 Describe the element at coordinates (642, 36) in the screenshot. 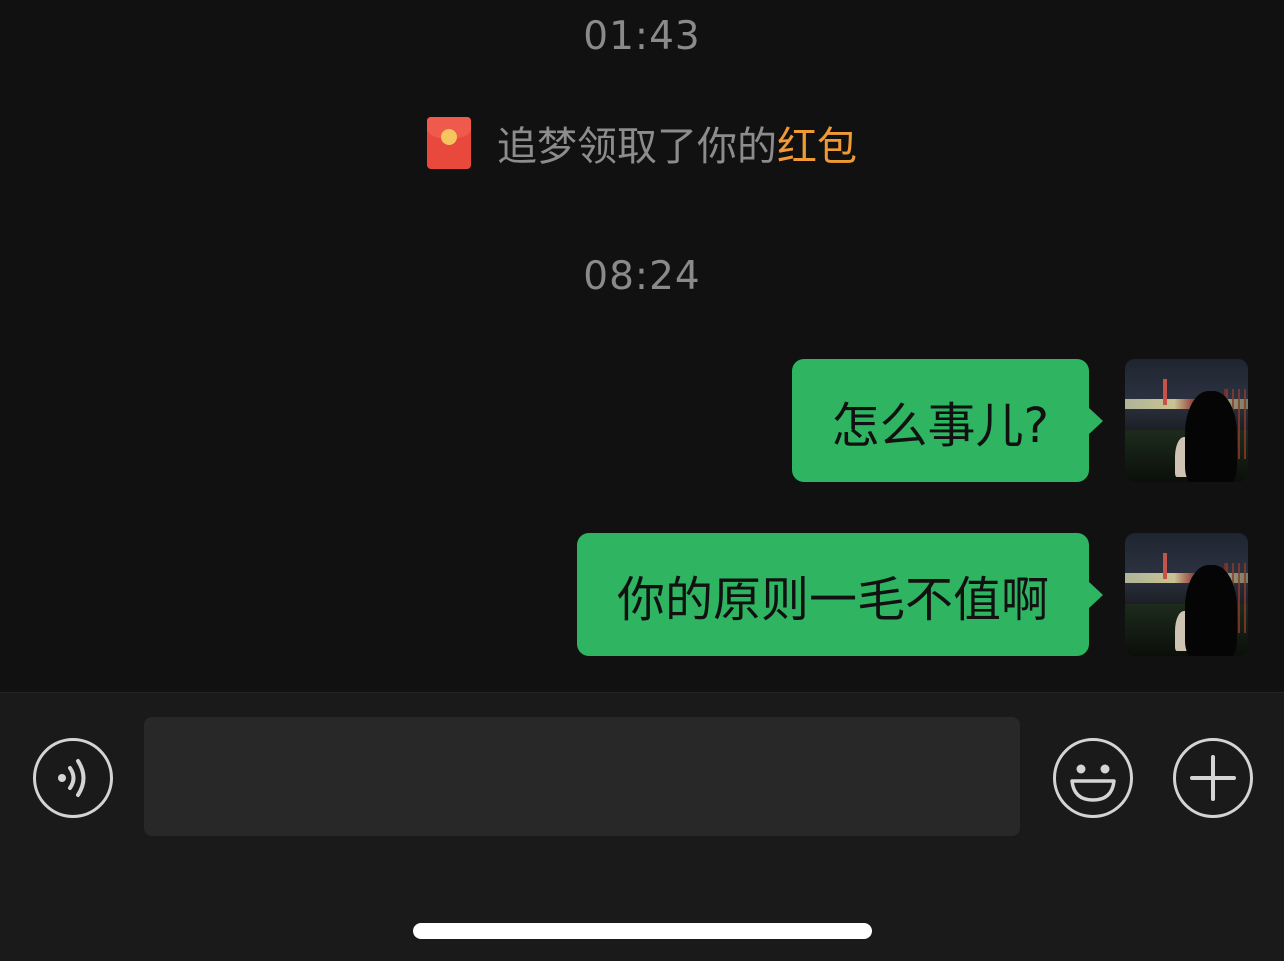

I see `timestamp: 01:43` at that location.